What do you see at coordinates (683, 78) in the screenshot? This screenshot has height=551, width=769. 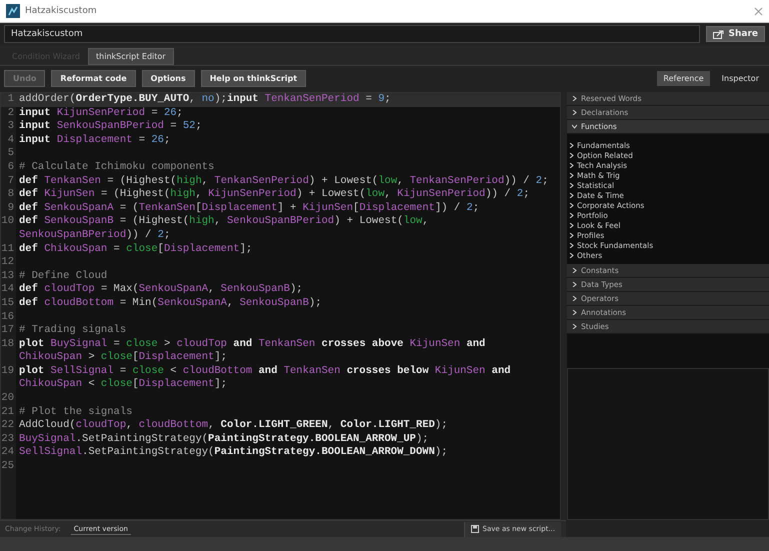 I see `panel-tab: Reference` at bounding box center [683, 78].